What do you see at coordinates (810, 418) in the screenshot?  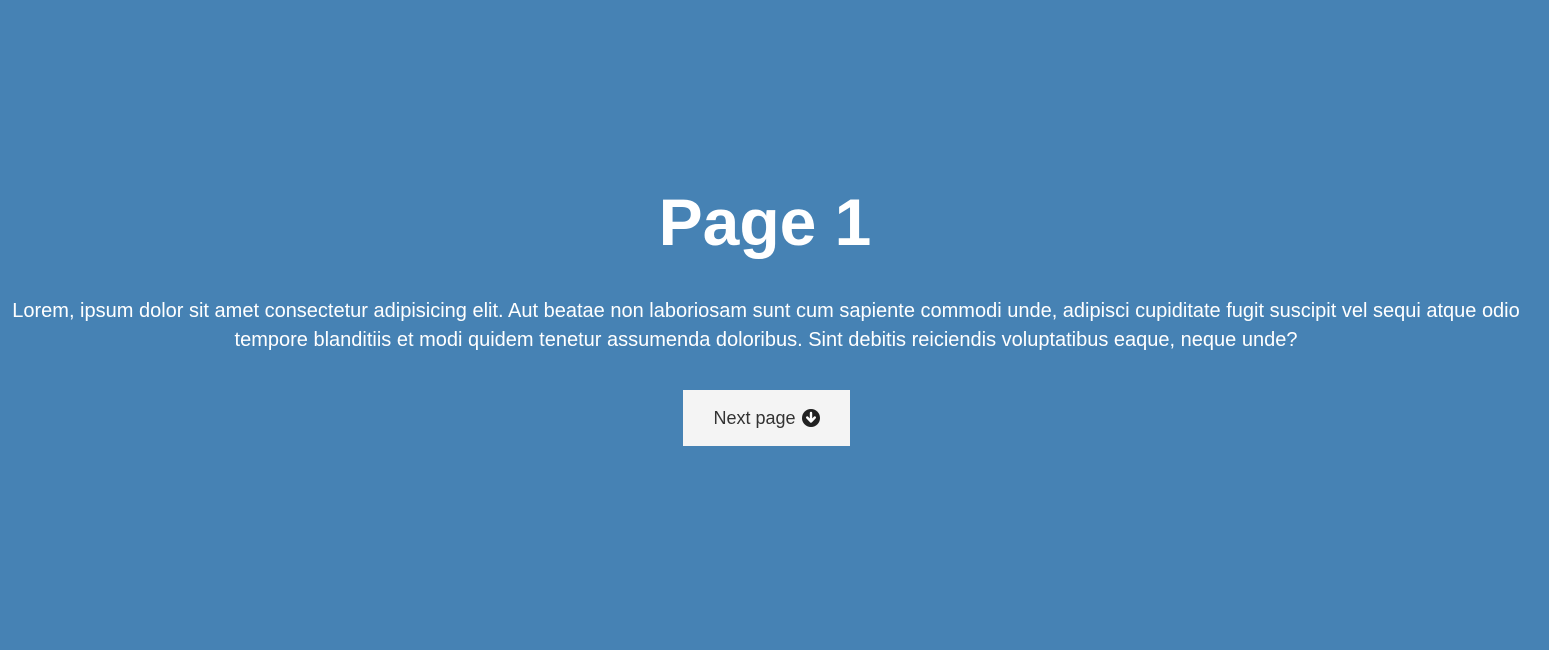 I see `arrow-circle-down-icon` at bounding box center [810, 418].